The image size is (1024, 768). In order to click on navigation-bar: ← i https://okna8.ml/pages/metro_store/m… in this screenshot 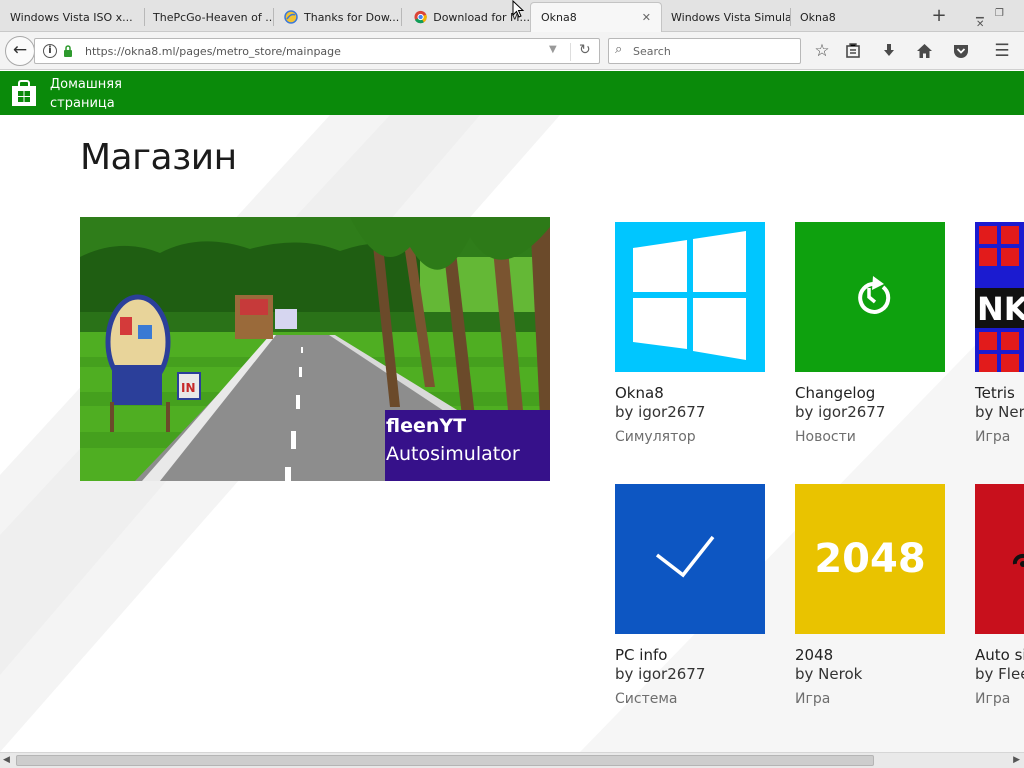, I will do `click(512, 51)`.